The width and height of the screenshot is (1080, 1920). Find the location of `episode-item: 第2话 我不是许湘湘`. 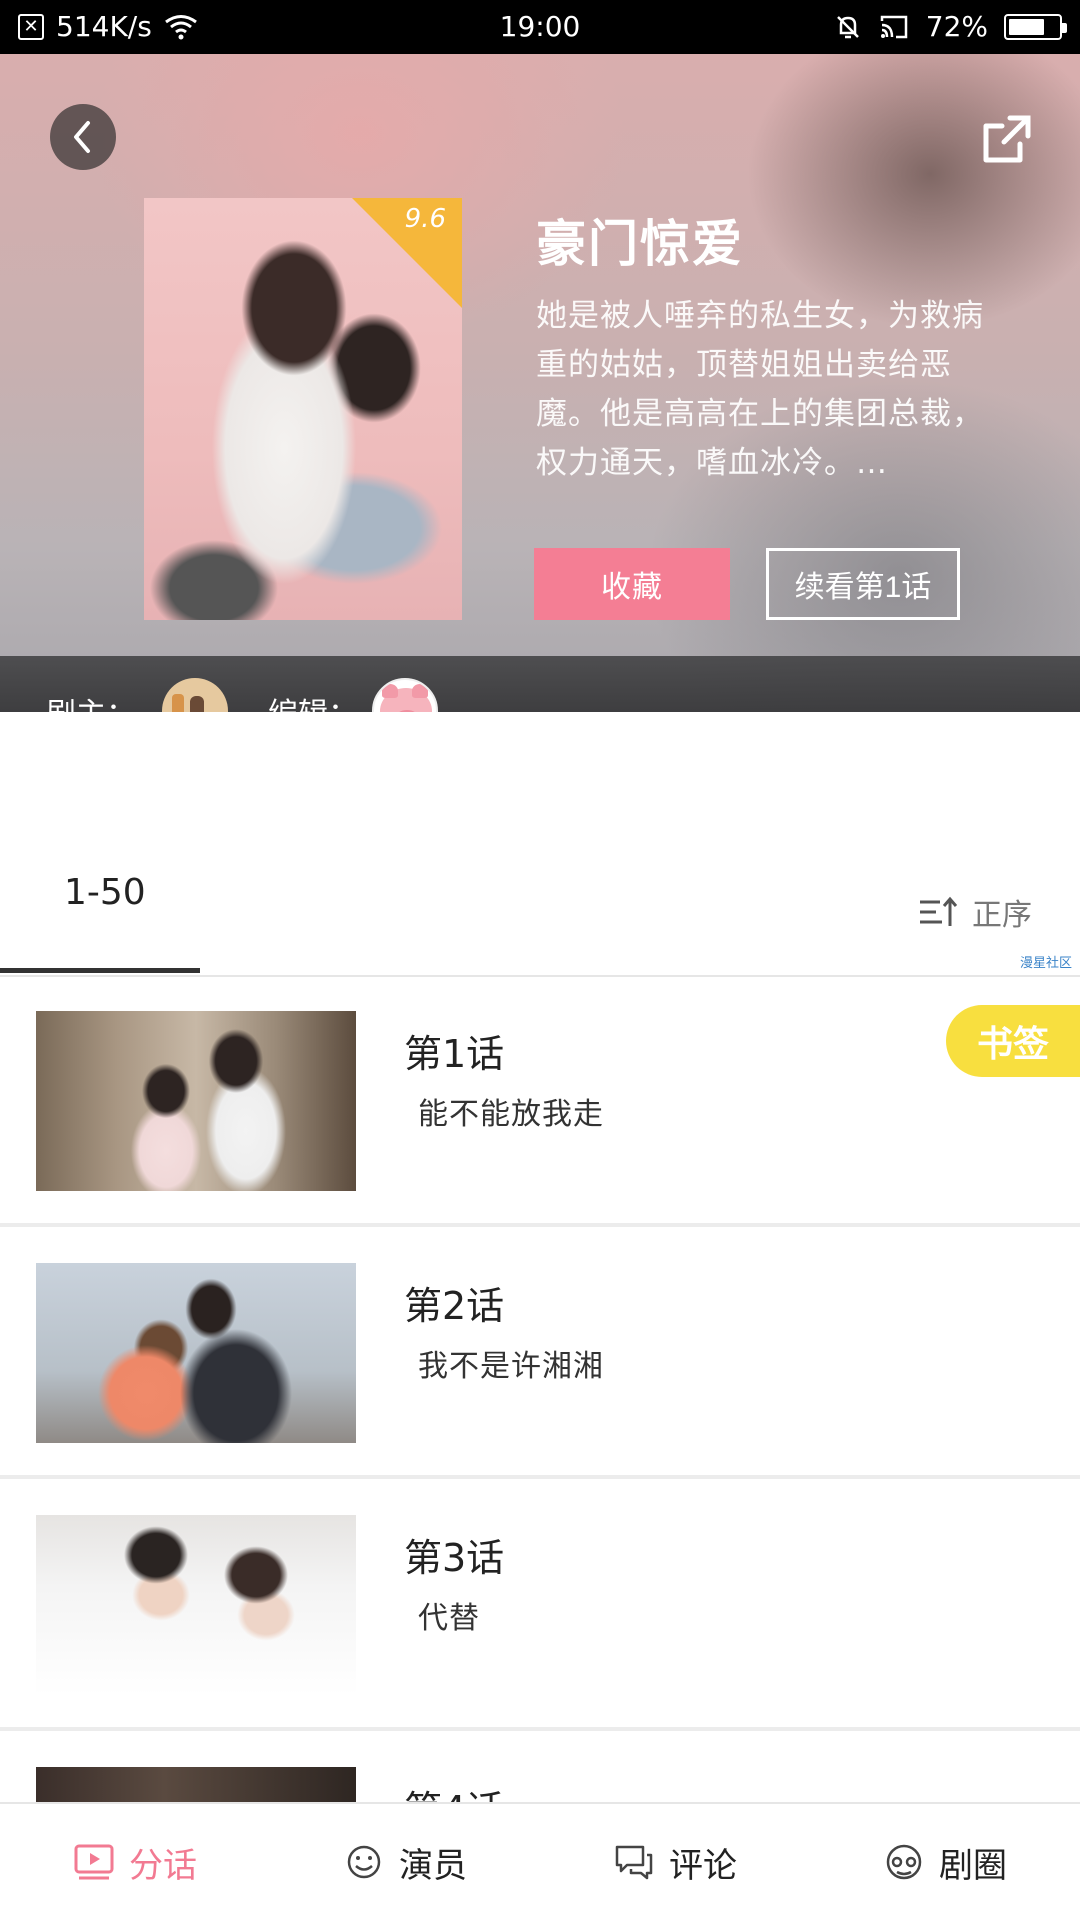

episode-item: 第2话 我不是许湘湘 is located at coordinates (540, 1354).